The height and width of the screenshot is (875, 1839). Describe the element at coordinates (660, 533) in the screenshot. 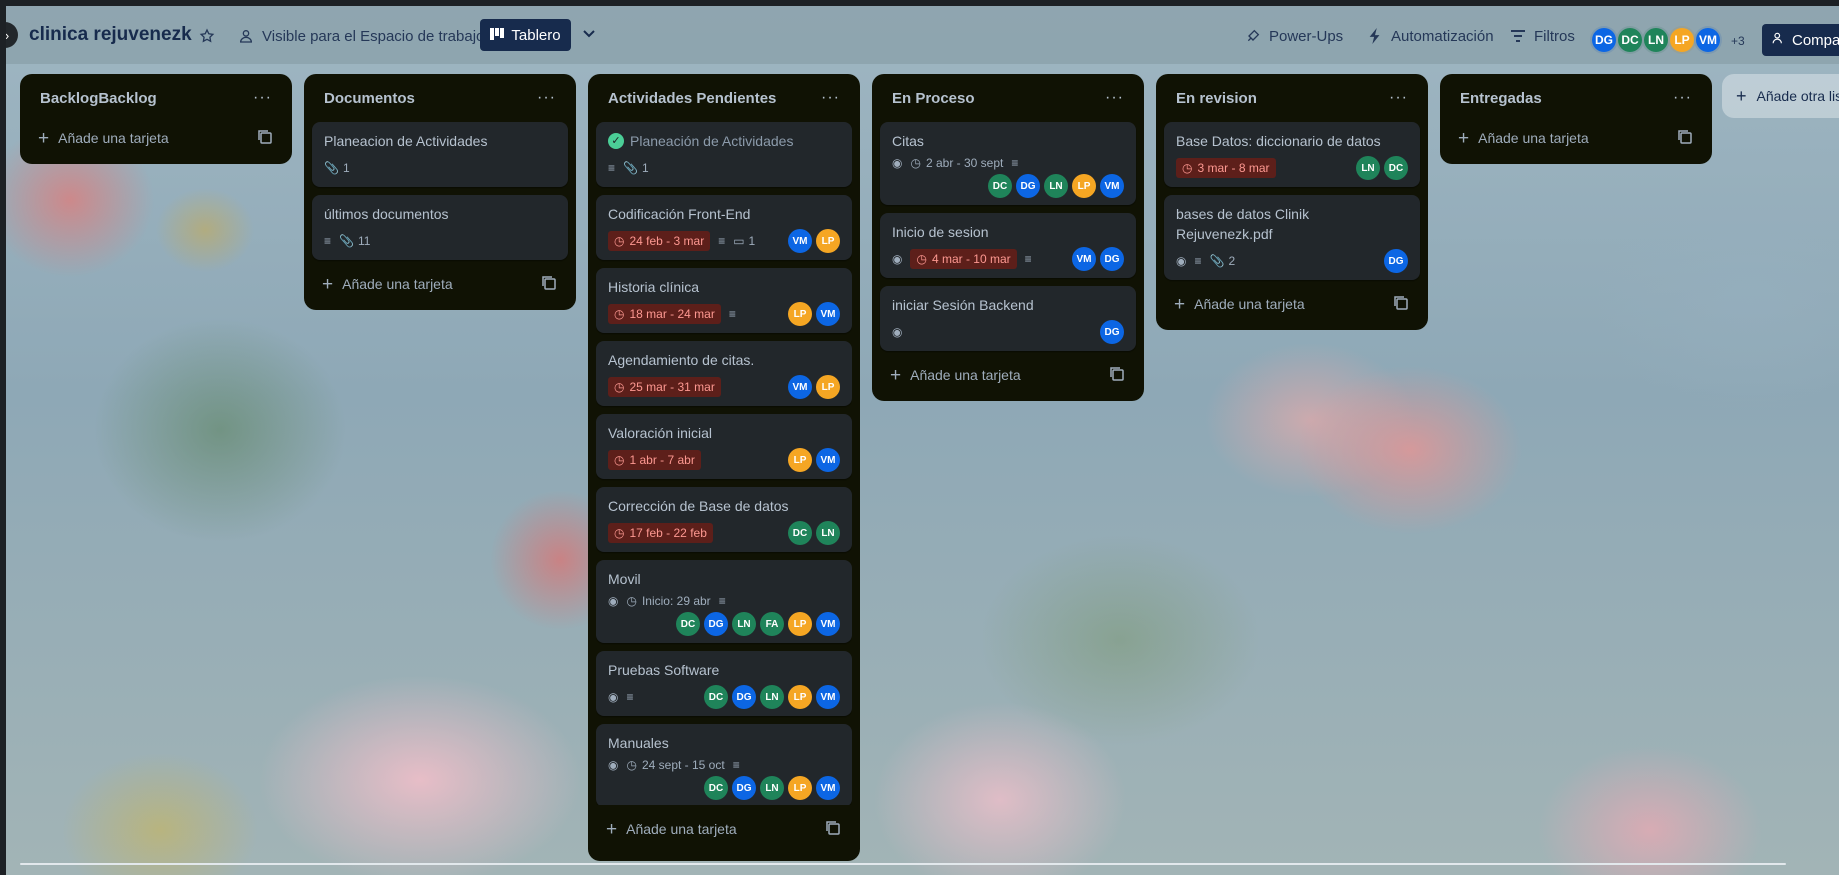

I see `due-date-badge: ◷ 17 feb - 22 feb` at that location.